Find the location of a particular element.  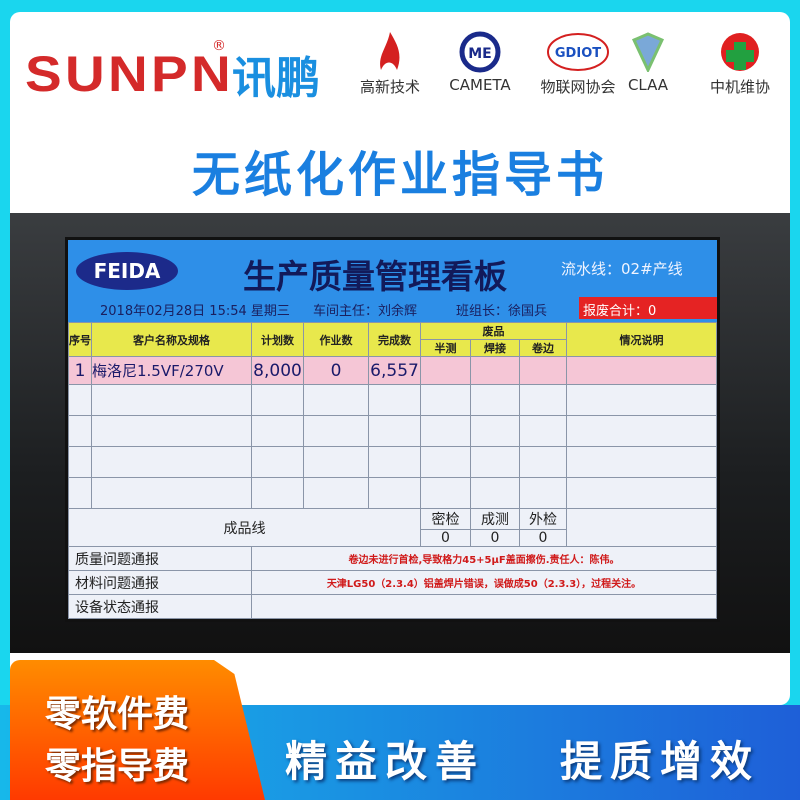

col-no: 序号 is located at coordinates (80, 339).